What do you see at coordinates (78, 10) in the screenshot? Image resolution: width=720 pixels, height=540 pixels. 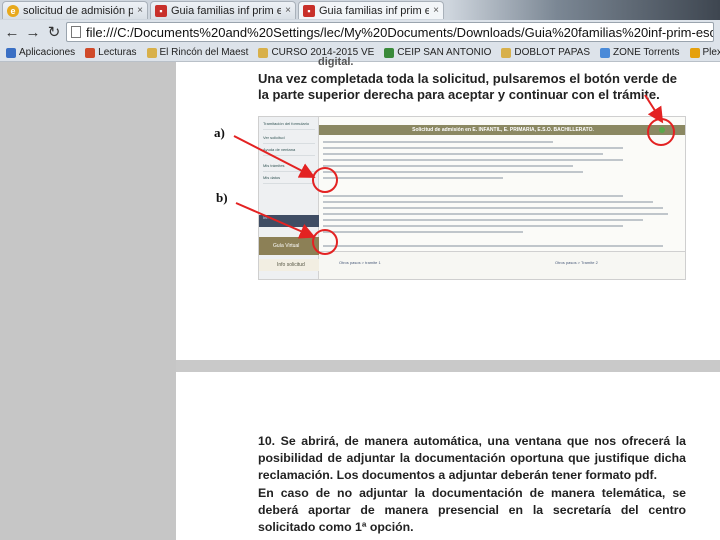 I see `tab-title: solicitud de admisión para E.I.` at bounding box center [78, 10].